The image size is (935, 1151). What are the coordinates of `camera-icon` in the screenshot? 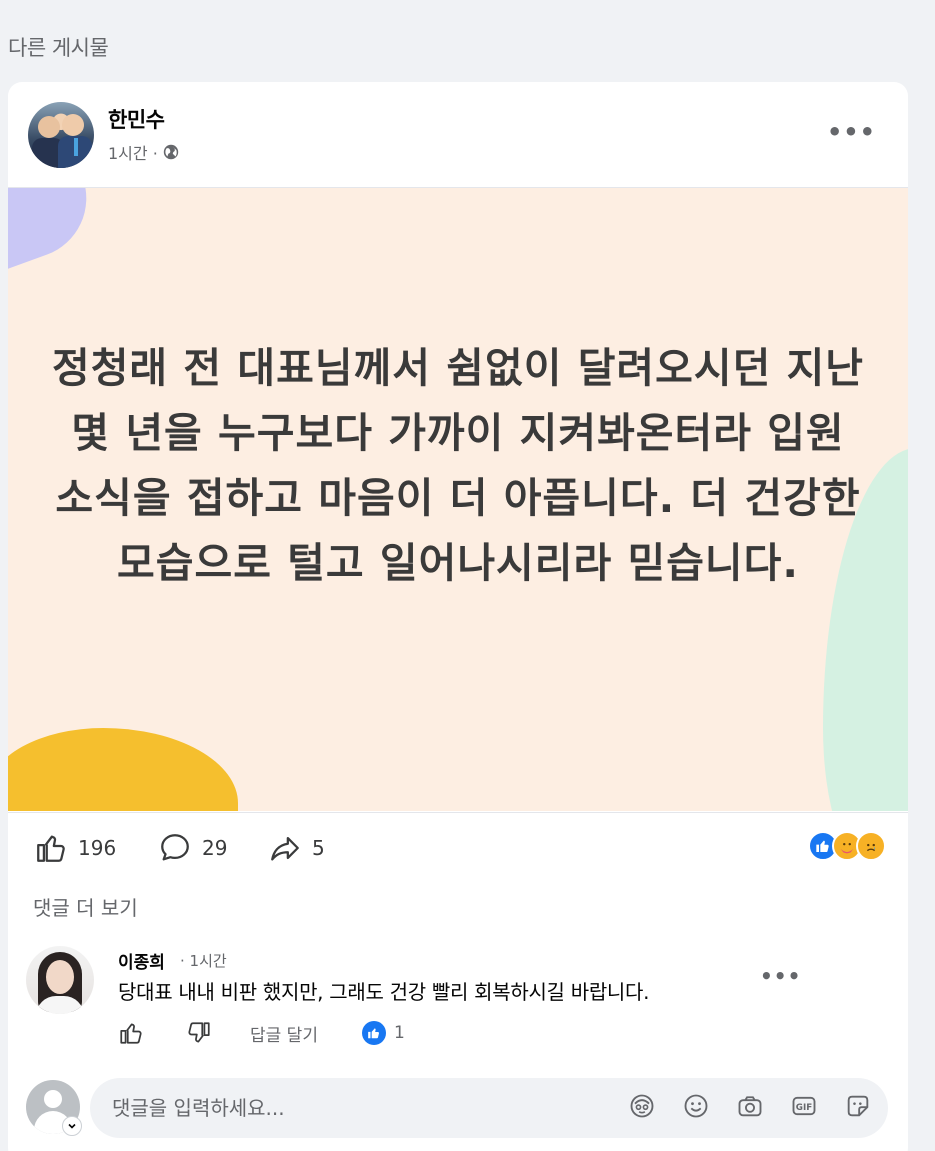 It's located at (750, 1106).